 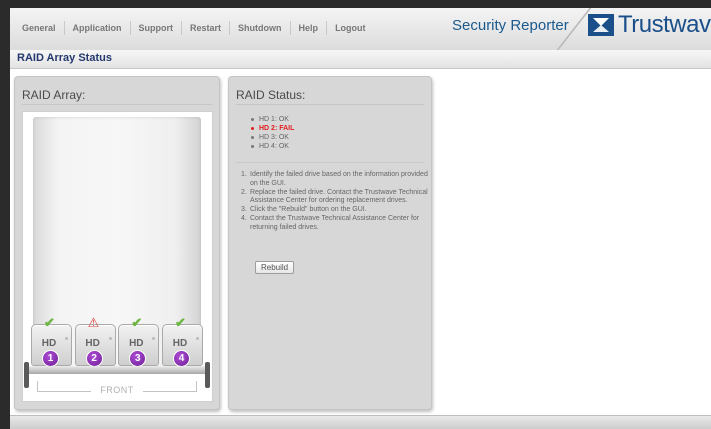 What do you see at coordinates (5, 214) in the screenshot?
I see `window-left-border` at bounding box center [5, 214].